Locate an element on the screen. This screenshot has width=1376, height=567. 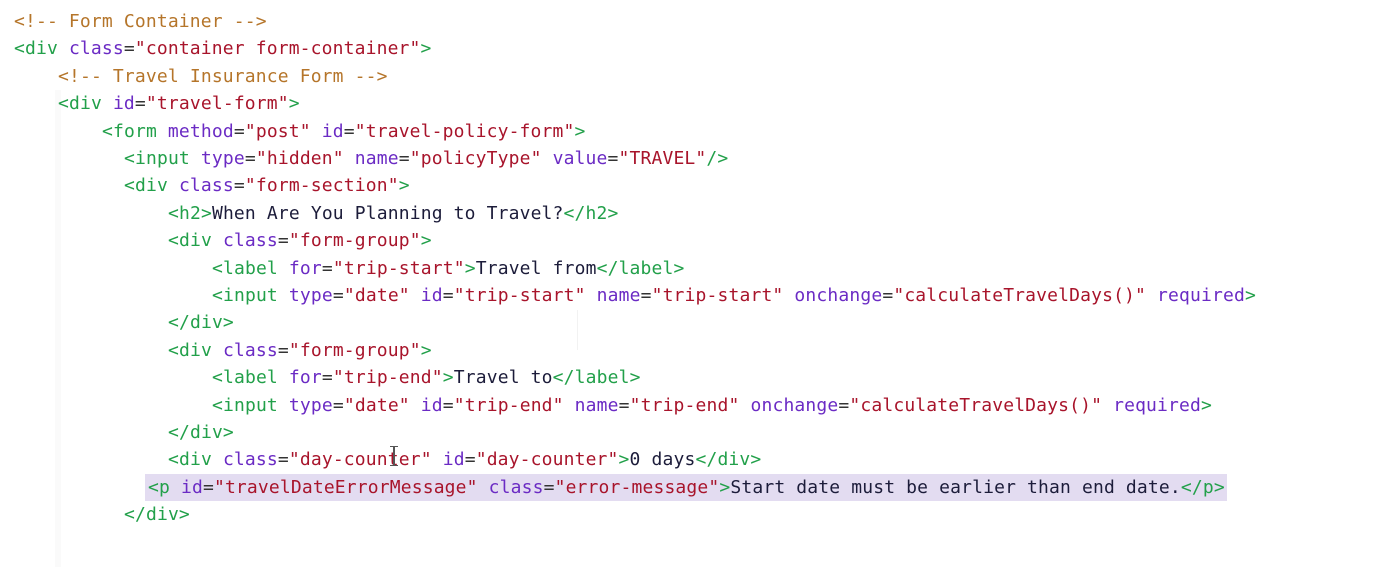
code-token: "form-section" is located at coordinates (321, 186).